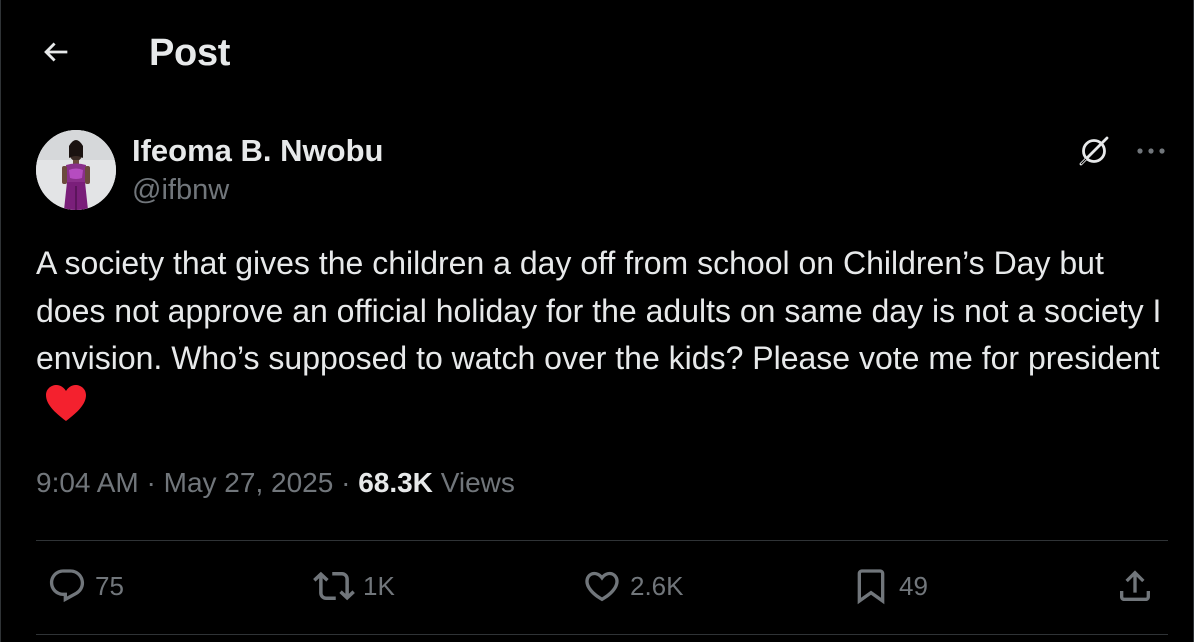 The height and width of the screenshot is (642, 1194). What do you see at coordinates (66, 410) in the screenshot?
I see `red-heart-emoji` at bounding box center [66, 410].